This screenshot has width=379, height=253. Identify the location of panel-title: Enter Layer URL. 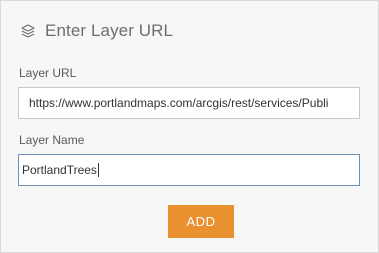
(109, 30).